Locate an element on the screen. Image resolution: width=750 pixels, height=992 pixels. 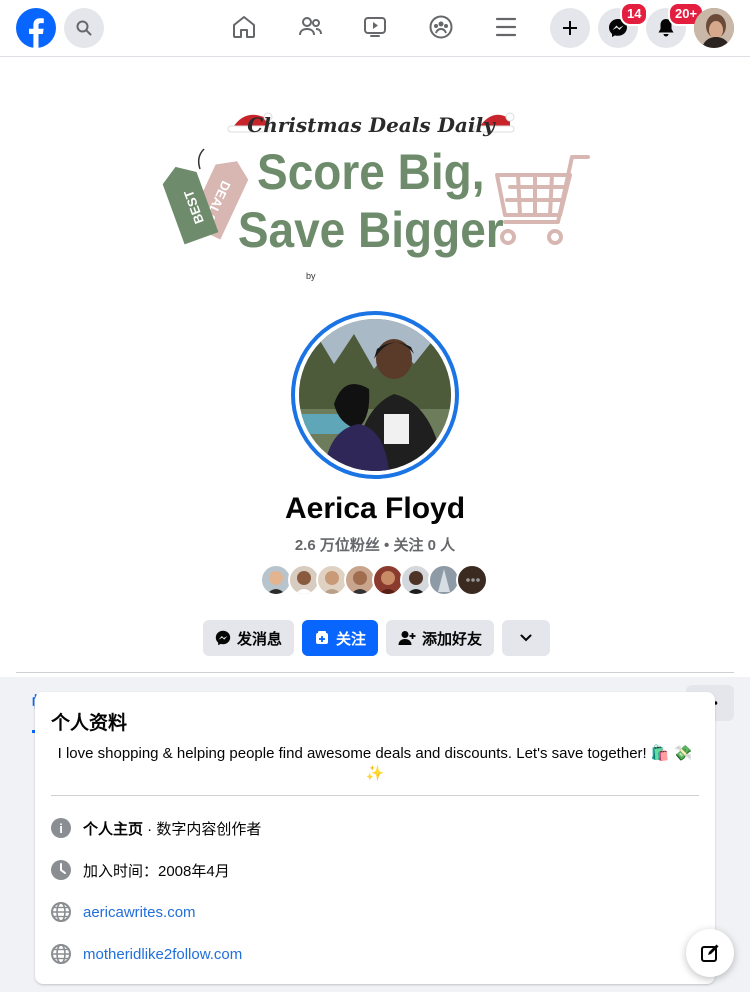
follow-icon is located at coordinates (322, 637).